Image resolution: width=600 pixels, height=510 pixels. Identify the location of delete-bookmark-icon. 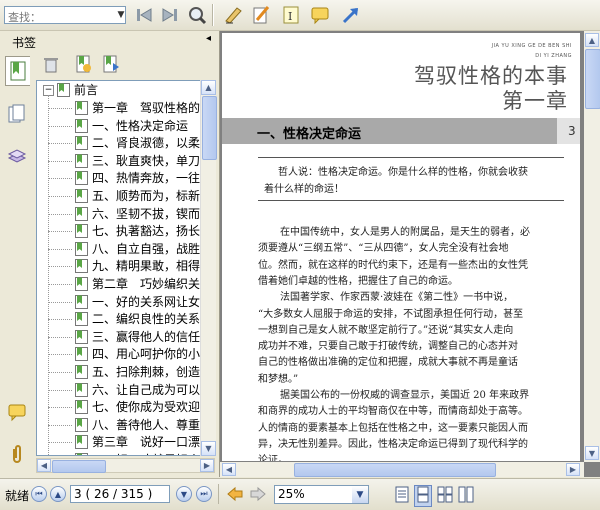
(51, 65).